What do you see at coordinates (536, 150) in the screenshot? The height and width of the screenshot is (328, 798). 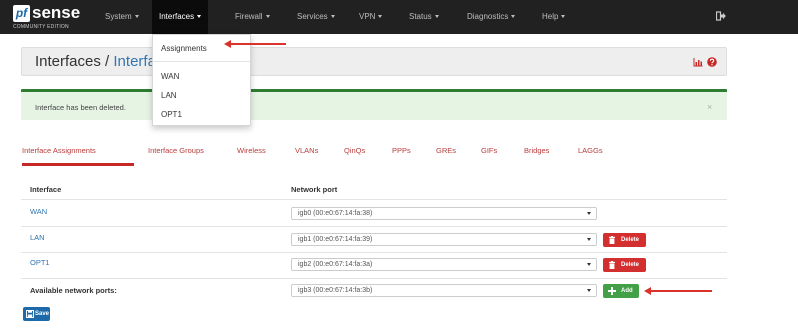 I see `tab-bridges: Bridges` at bounding box center [536, 150].